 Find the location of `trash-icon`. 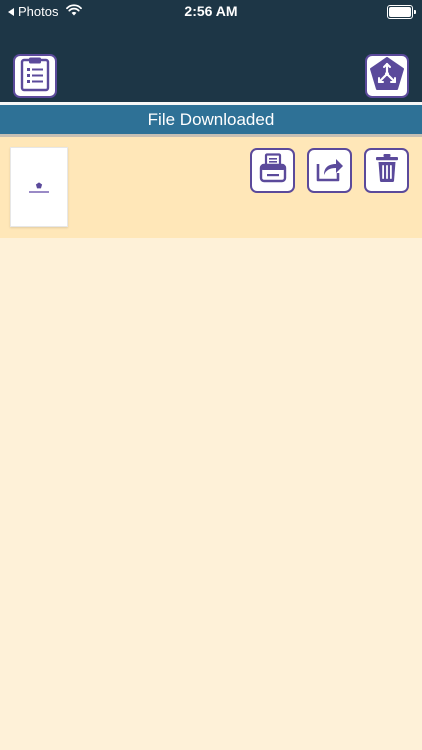

trash-icon is located at coordinates (387, 170).